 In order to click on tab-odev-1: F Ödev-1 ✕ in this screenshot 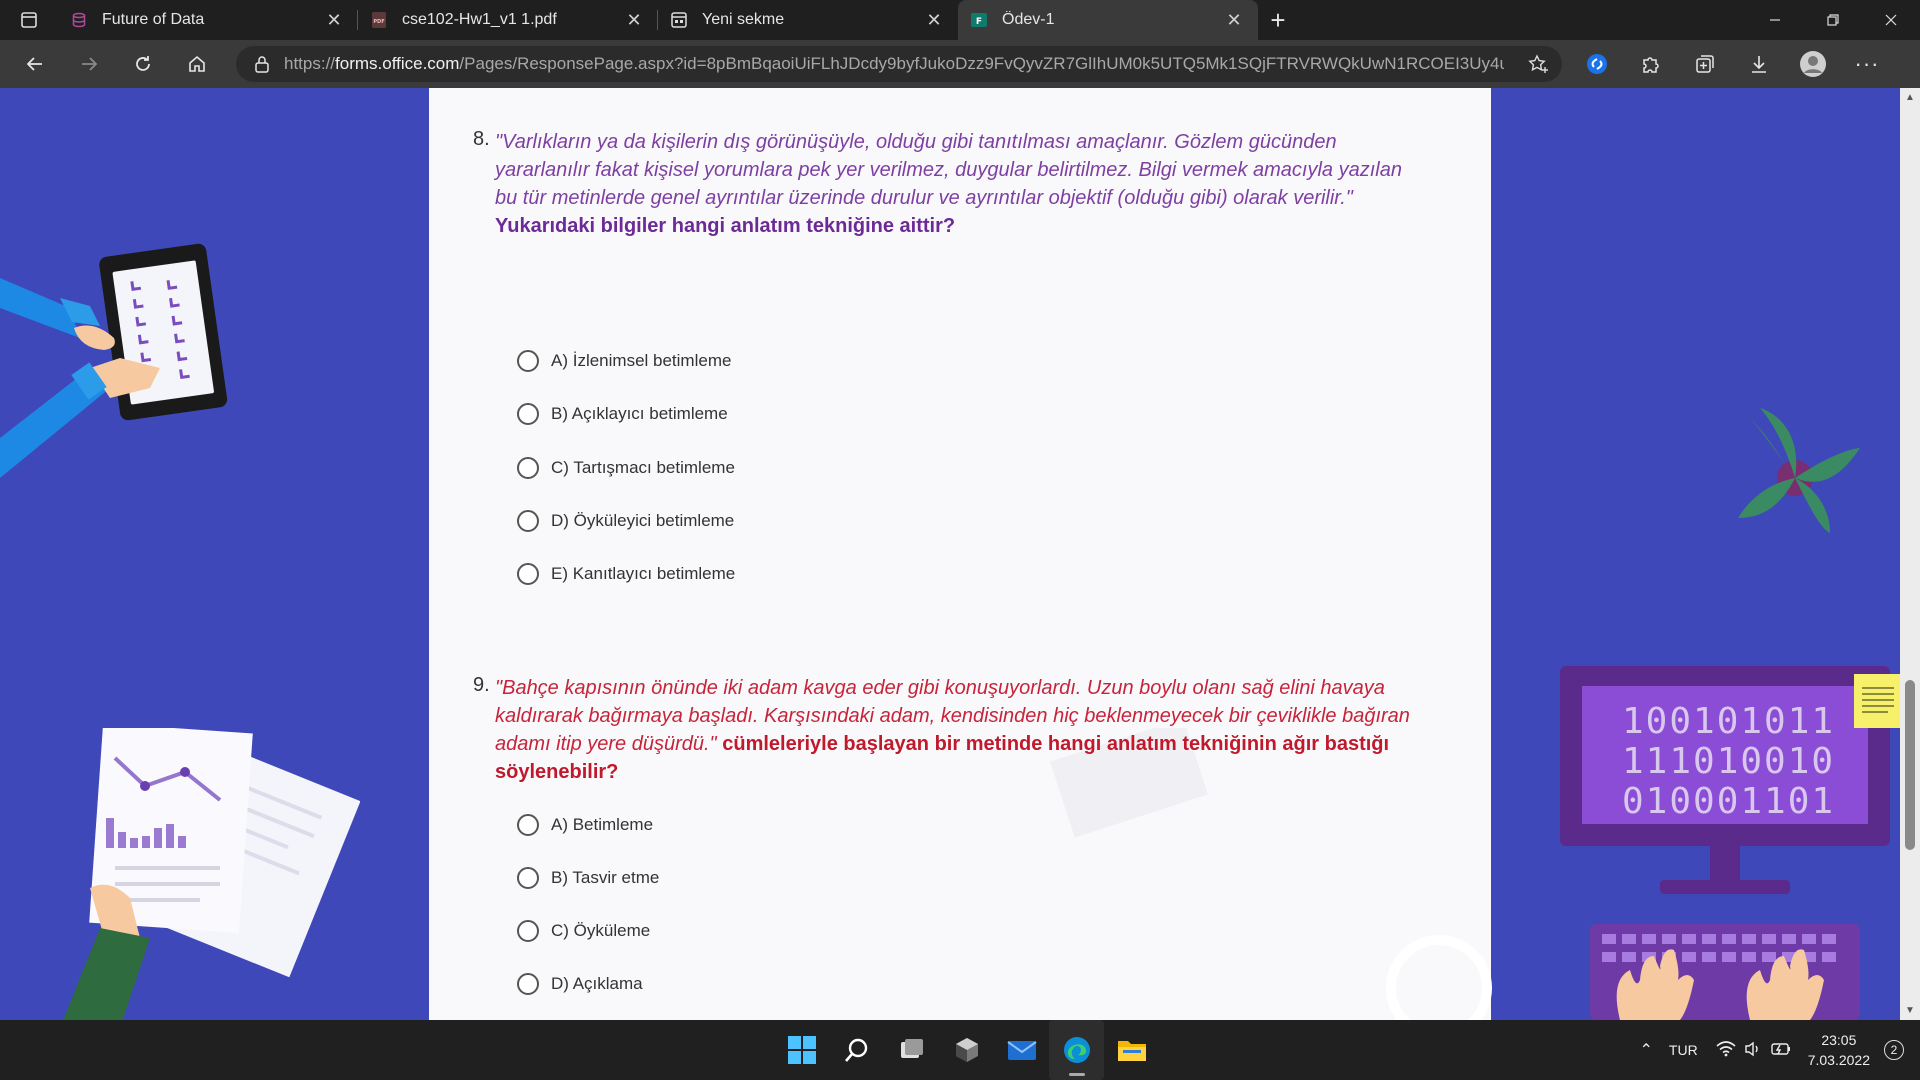, I will do `click(1108, 20)`.